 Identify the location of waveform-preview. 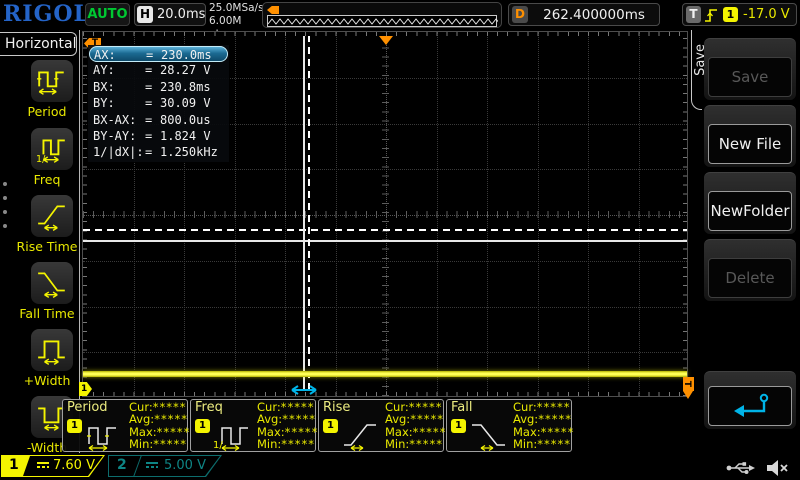
(382, 15).